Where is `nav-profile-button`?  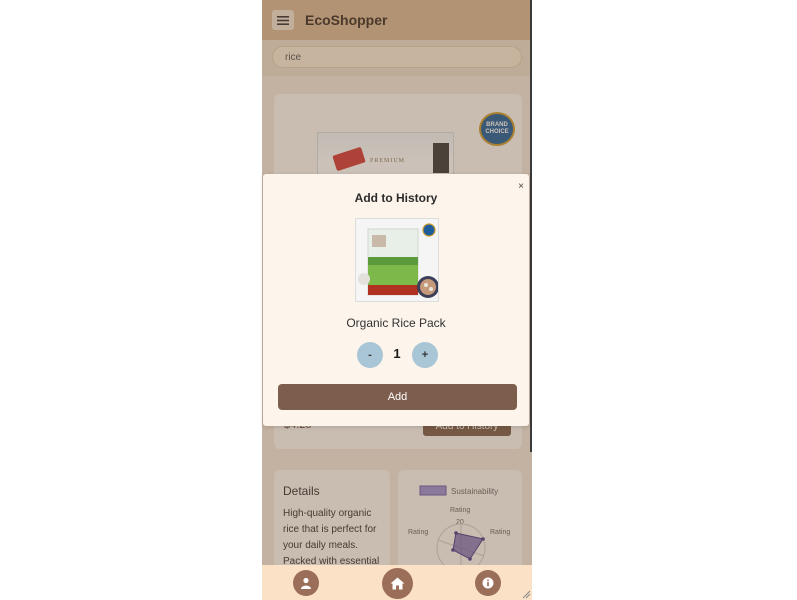 nav-profile-button is located at coordinates (306, 583).